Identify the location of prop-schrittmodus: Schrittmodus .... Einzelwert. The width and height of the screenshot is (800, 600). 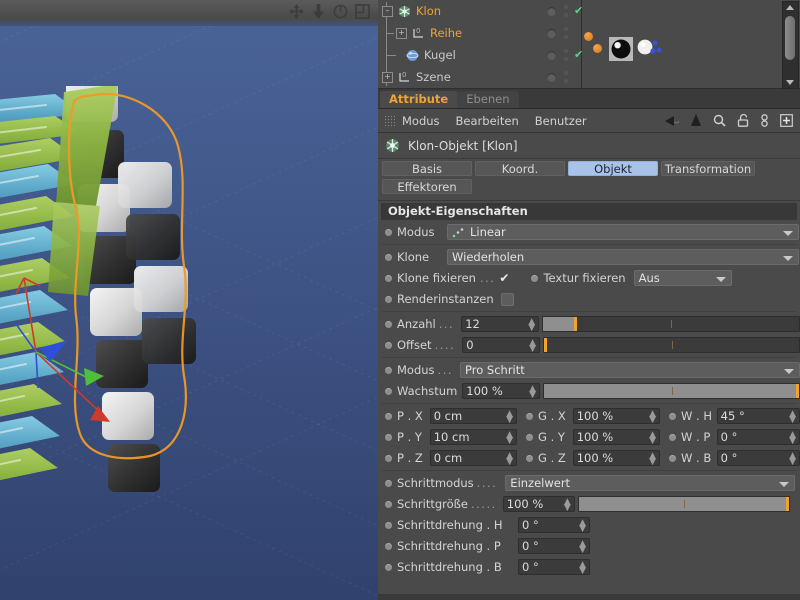
(589, 483).